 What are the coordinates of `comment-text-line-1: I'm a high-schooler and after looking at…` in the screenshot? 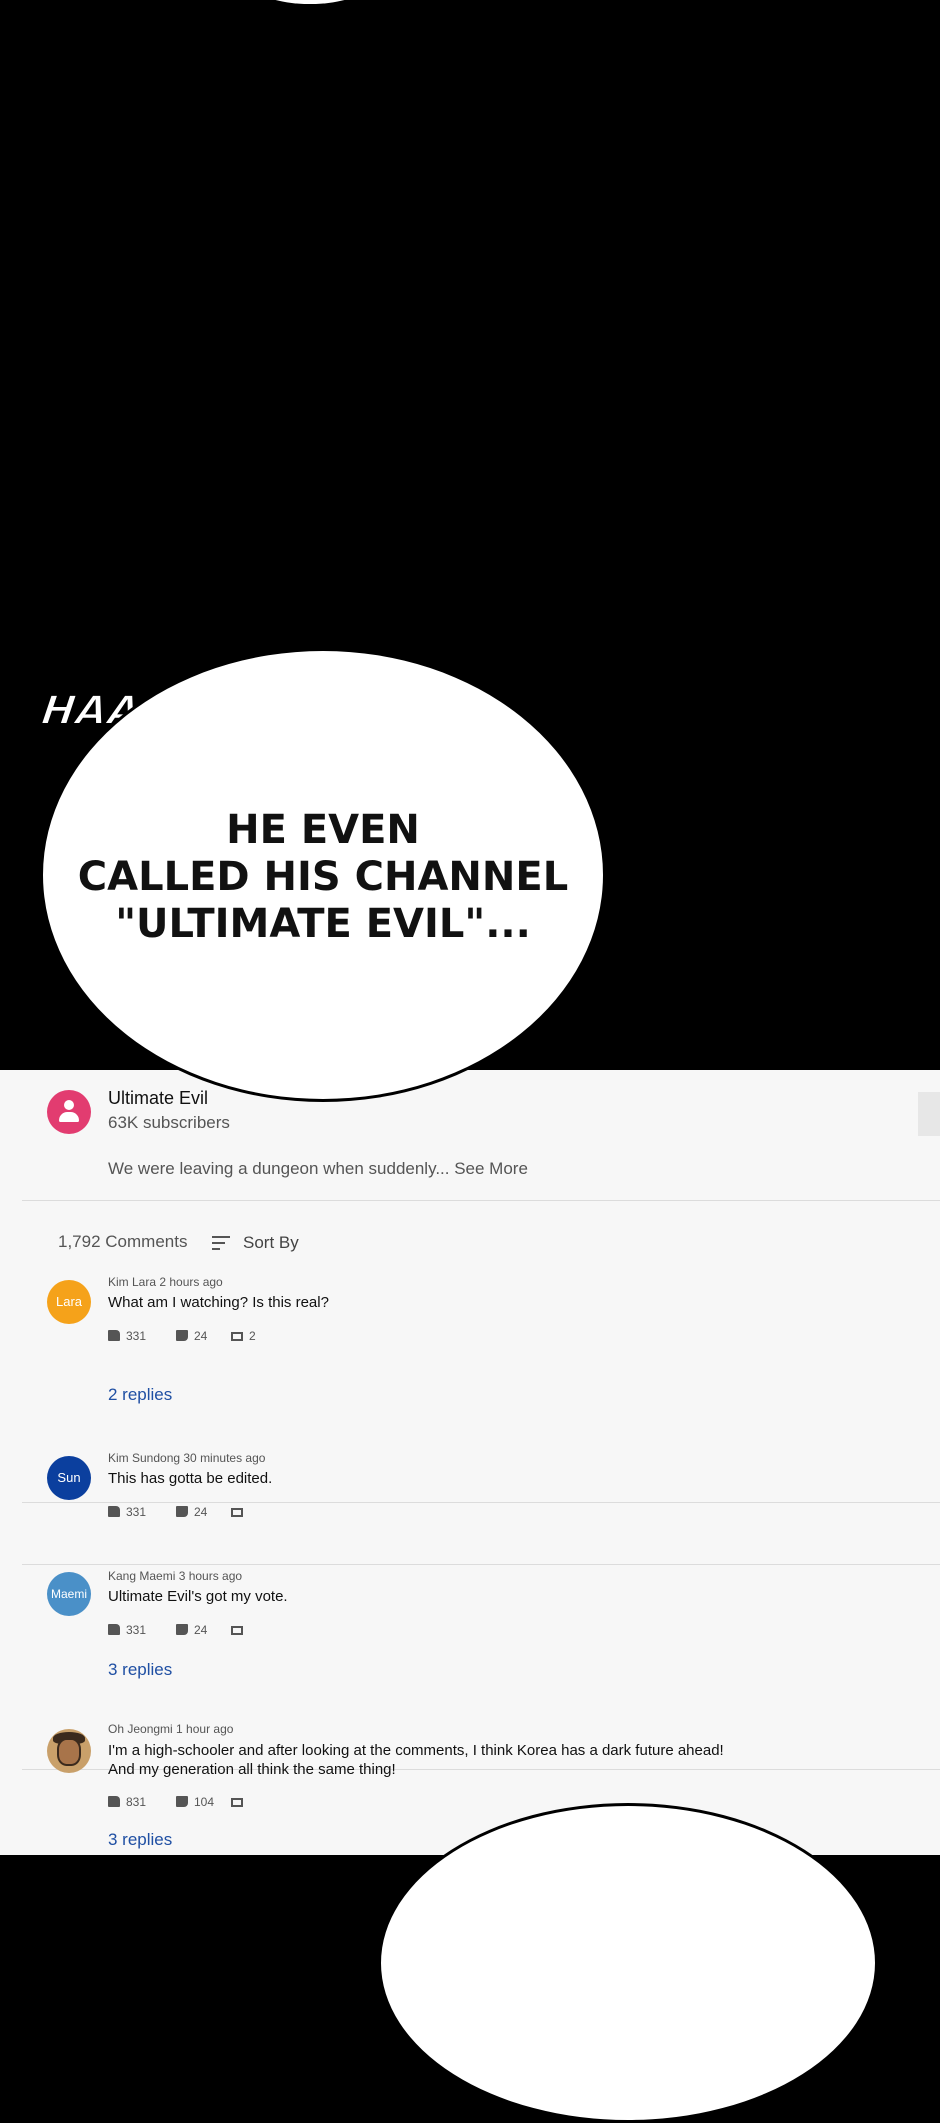 It's located at (416, 1750).